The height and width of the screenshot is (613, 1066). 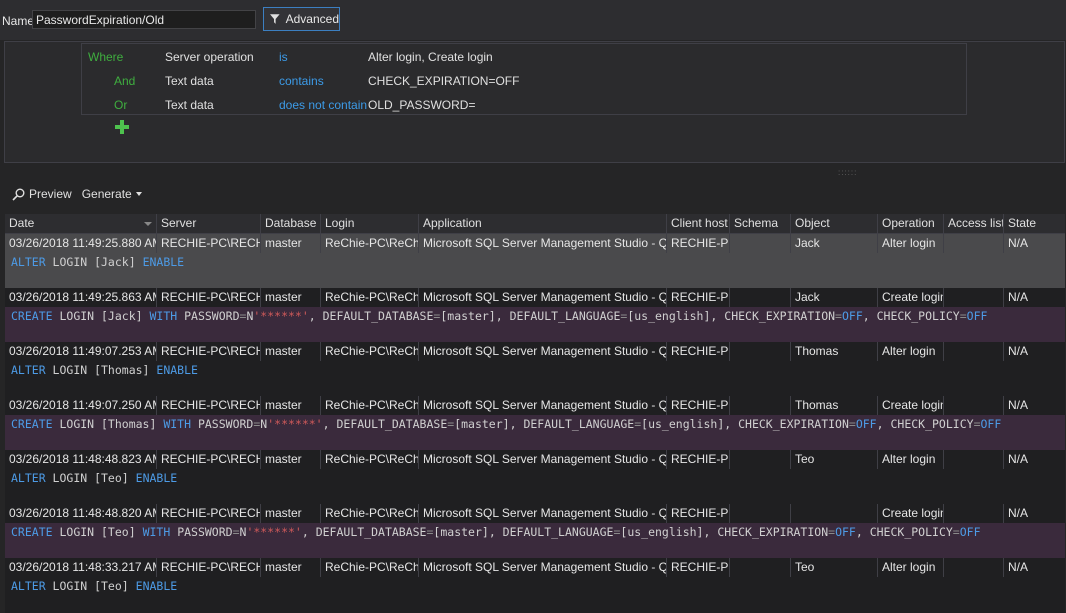 What do you see at coordinates (760, 223) in the screenshot?
I see `column-header-schema: Schema` at bounding box center [760, 223].